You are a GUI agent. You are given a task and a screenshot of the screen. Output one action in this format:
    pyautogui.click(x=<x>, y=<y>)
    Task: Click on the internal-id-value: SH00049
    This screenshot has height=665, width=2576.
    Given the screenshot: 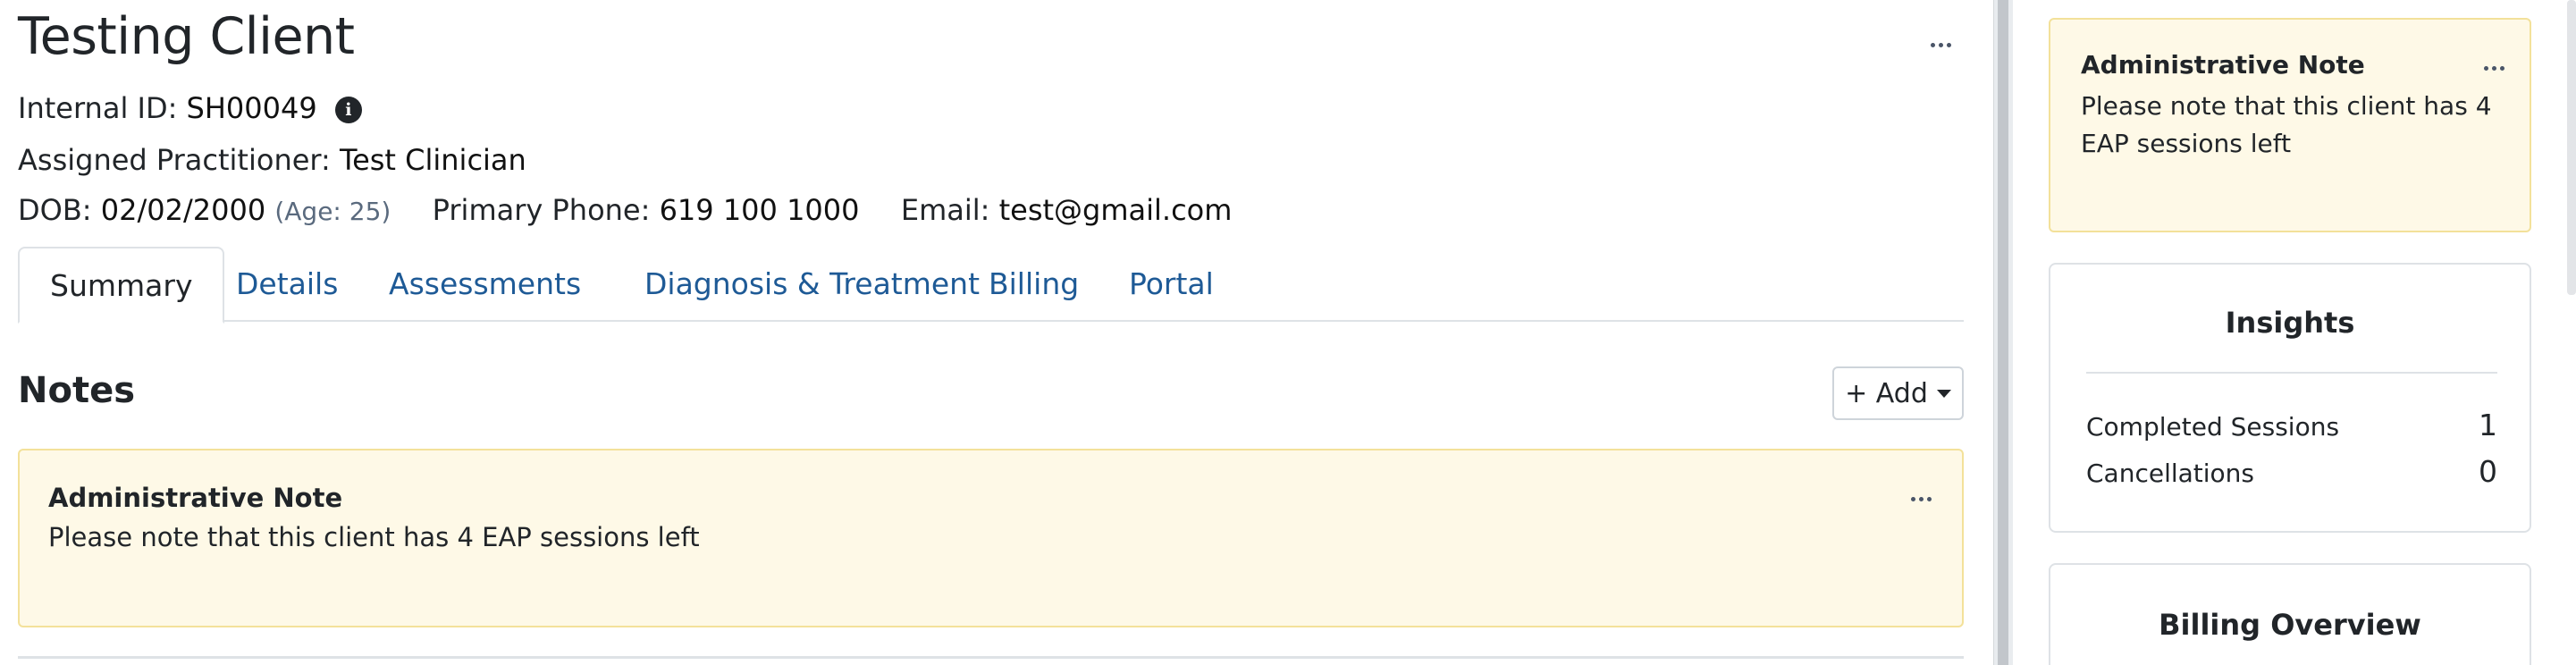 What is the action you would take?
    pyautogui.click(x=252, y=108)
    